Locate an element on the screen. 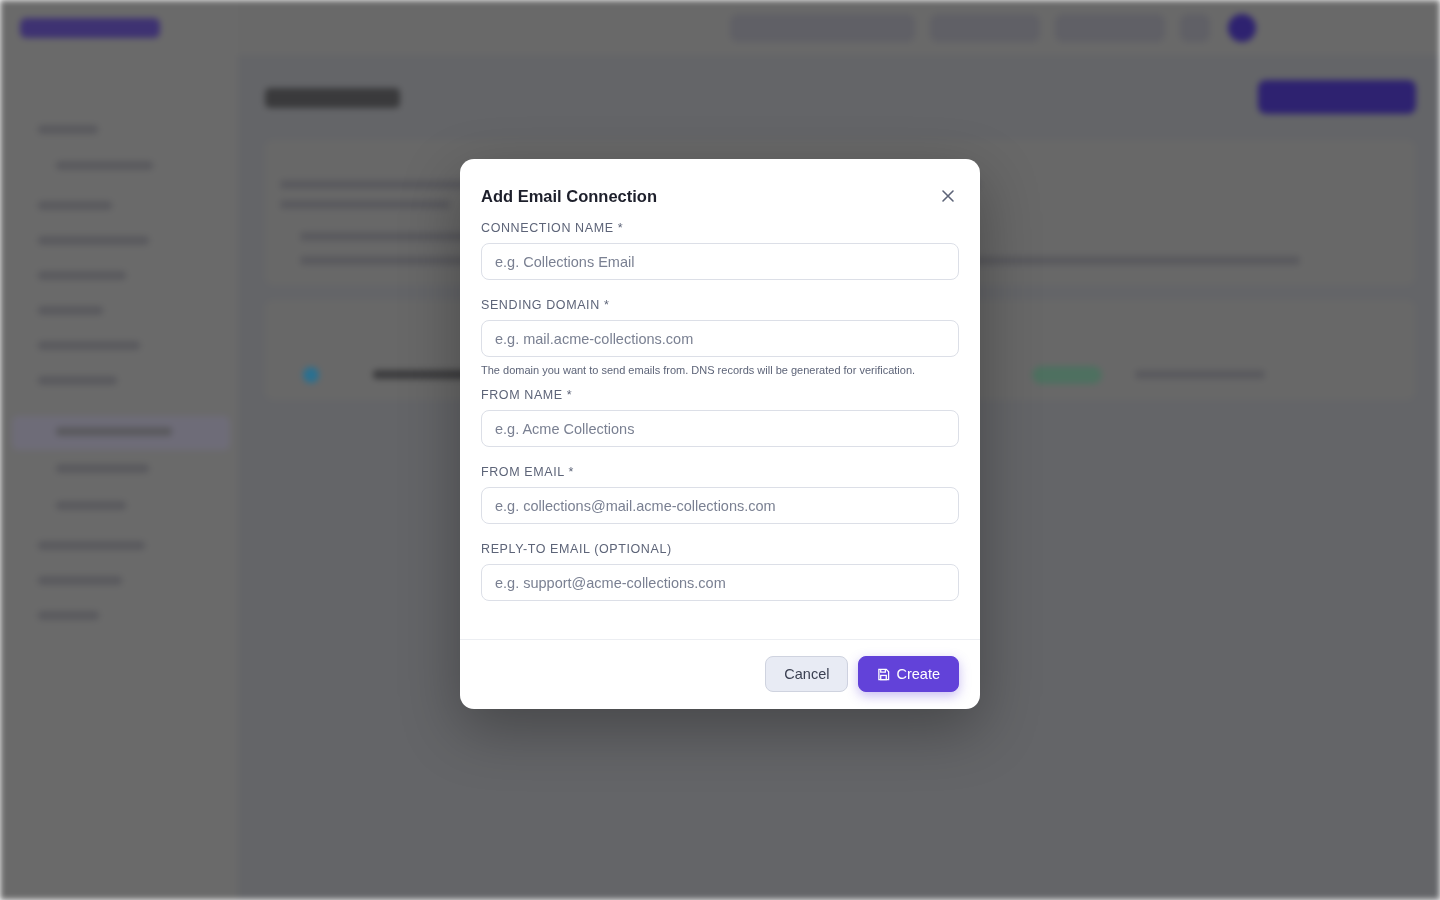 This screenshot has width=1440, height=900. input-field: e.g. support@acme-collections.com is located at coordinates (720, 582).